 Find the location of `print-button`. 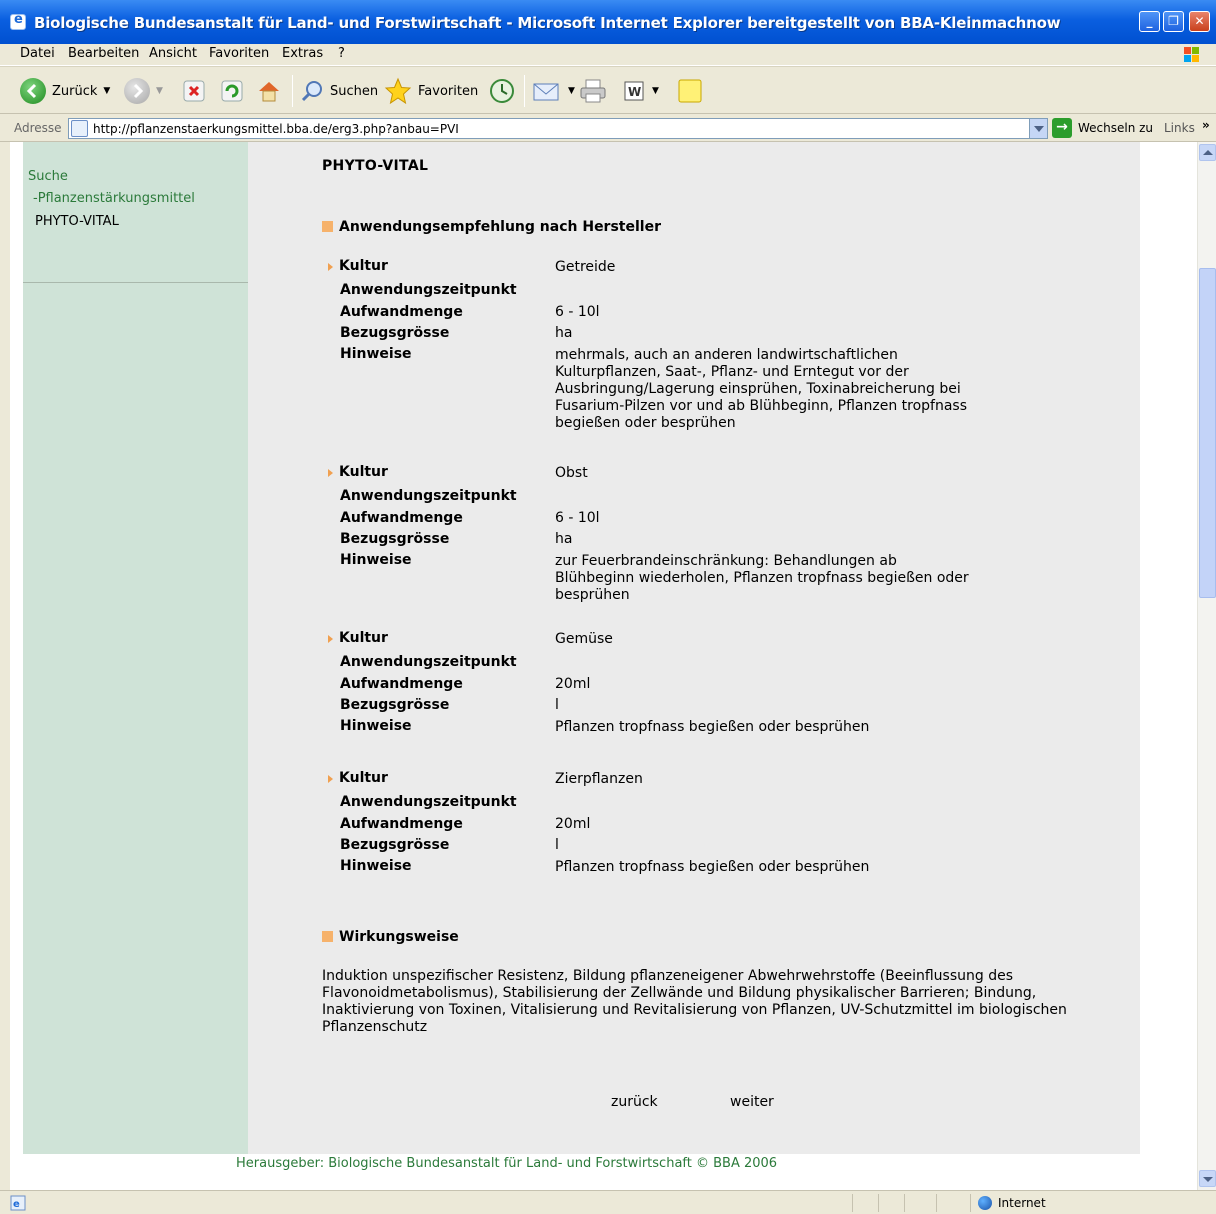

print-button is located at coordinates (593, 91).